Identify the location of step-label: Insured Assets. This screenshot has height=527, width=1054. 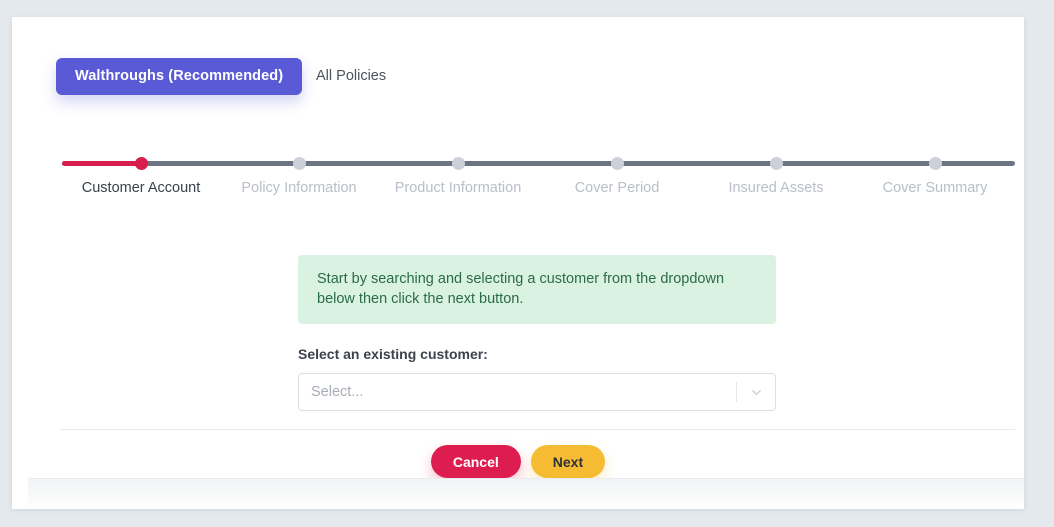
(776, 188).